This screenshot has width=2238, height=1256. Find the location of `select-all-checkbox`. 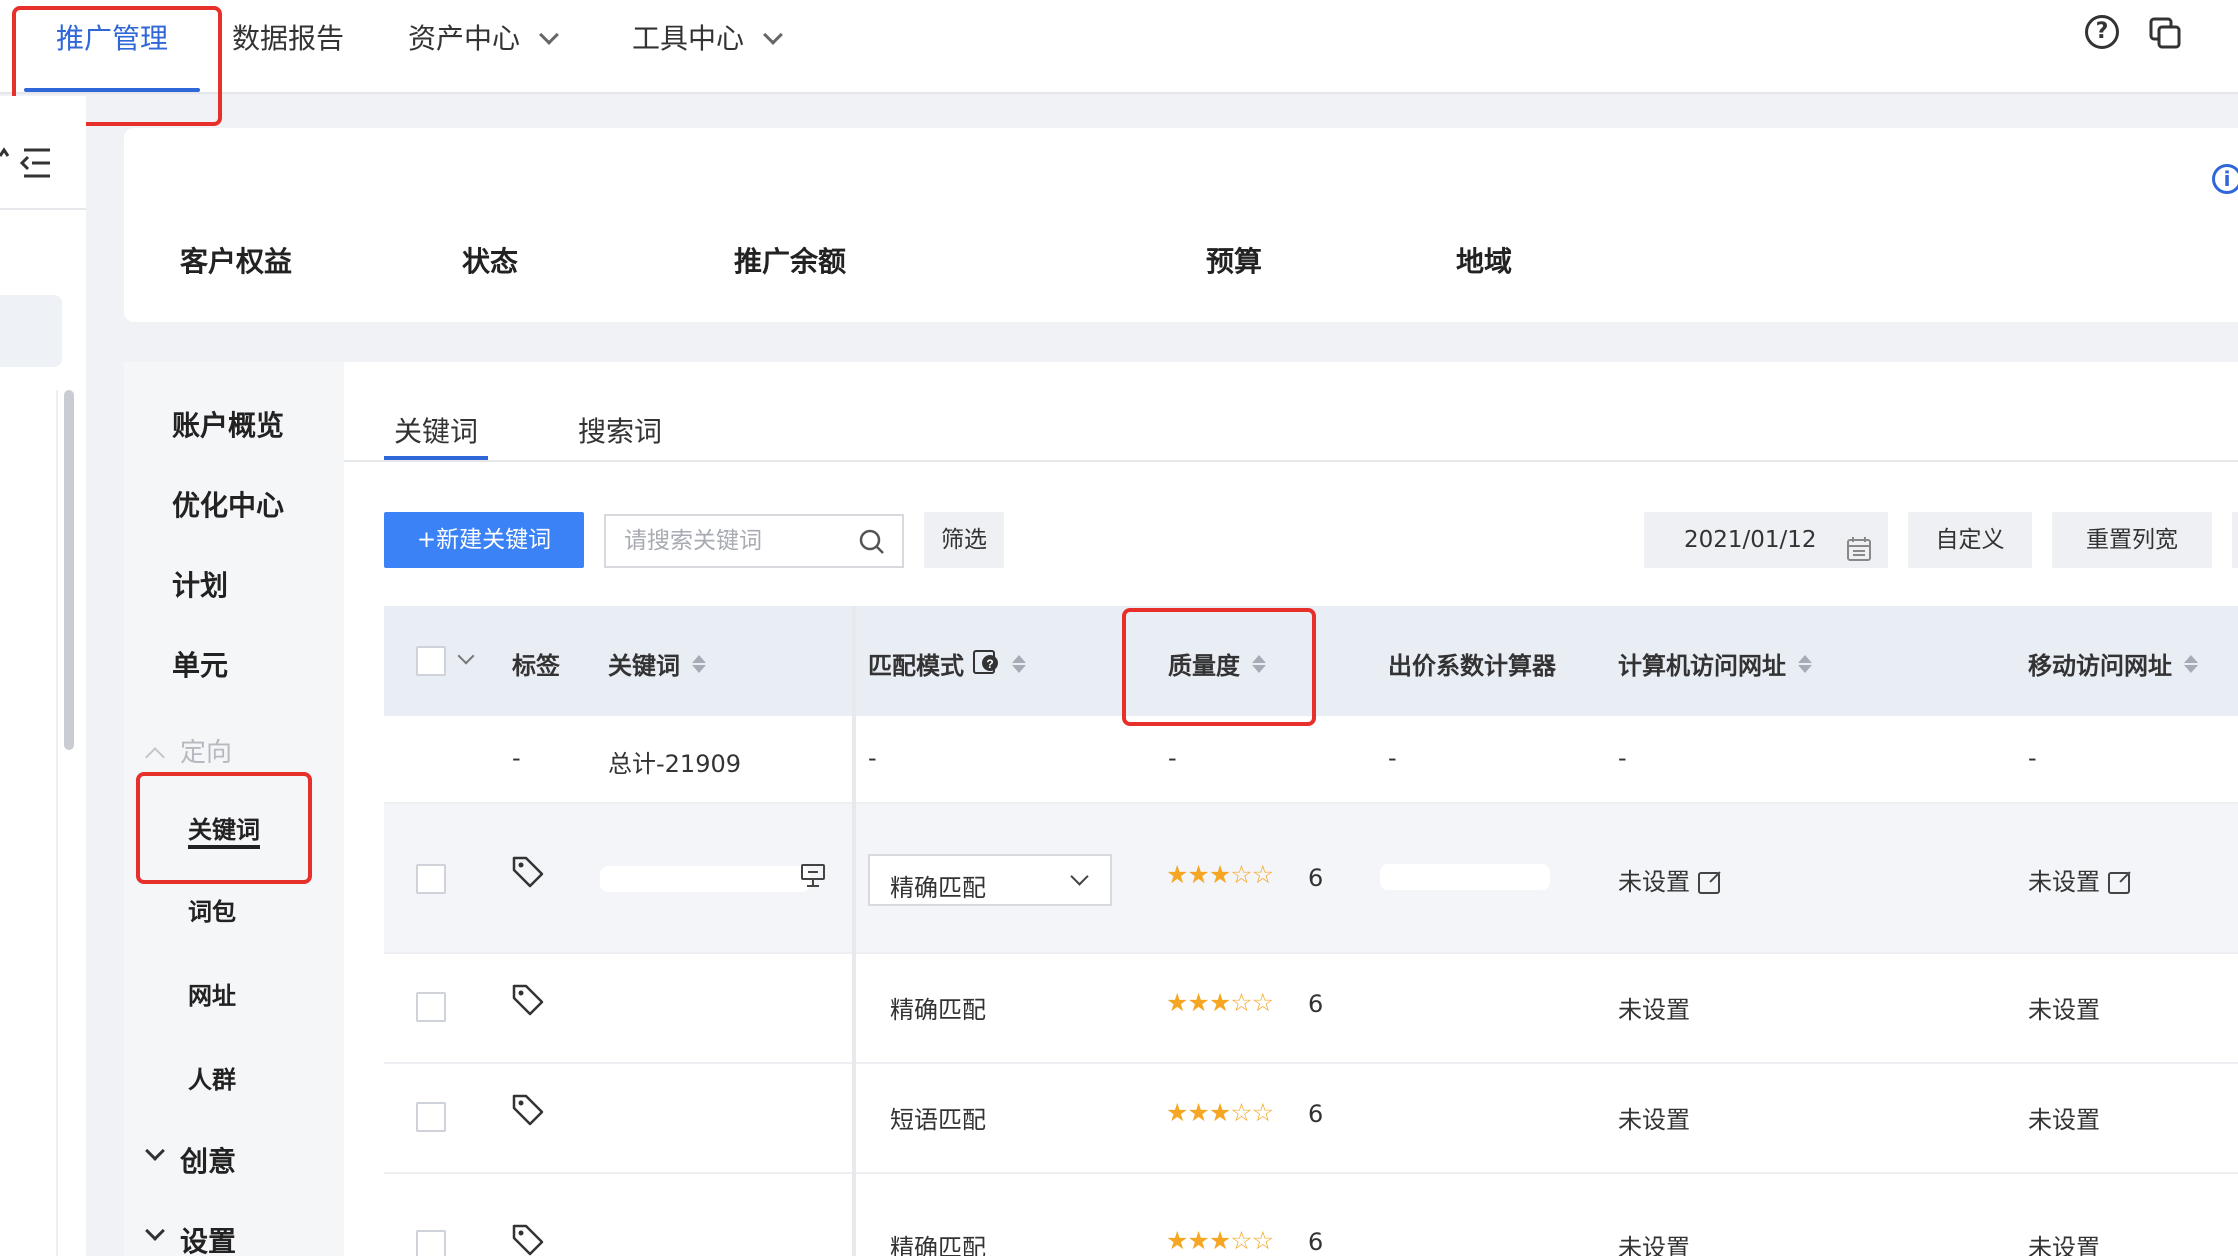

select-all-checkbox is located at coordinates (431, 661).